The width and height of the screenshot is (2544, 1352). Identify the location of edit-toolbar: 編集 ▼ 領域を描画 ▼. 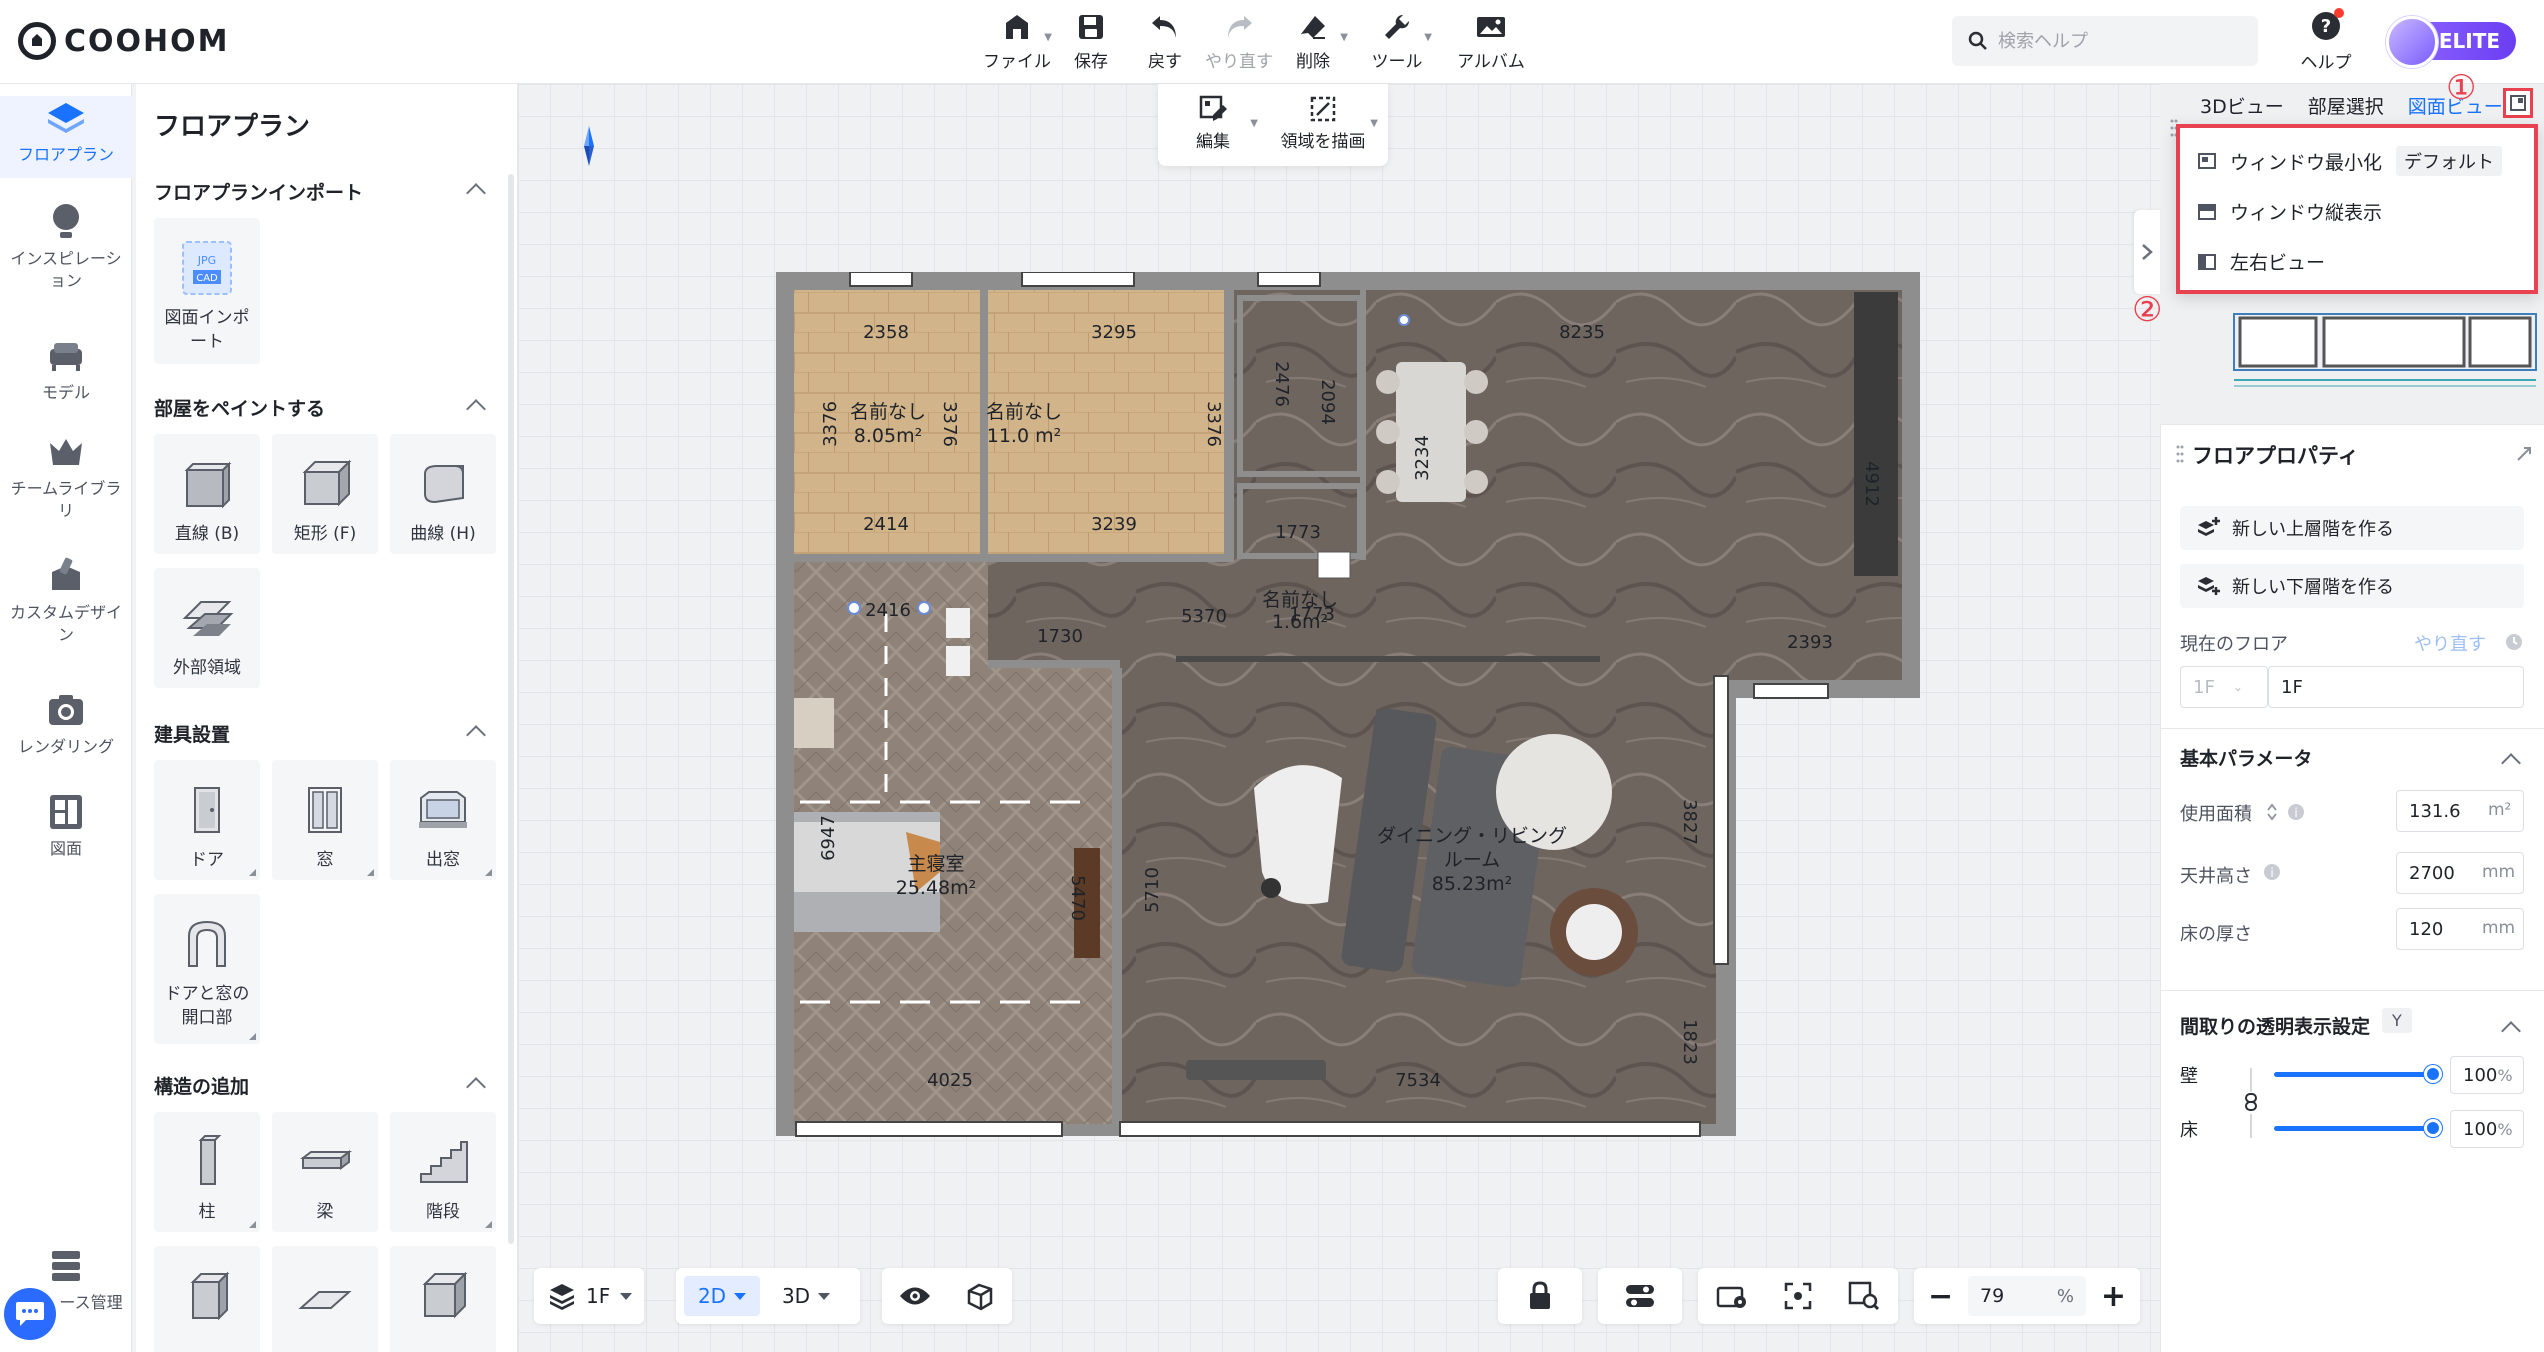
(1273, 125).